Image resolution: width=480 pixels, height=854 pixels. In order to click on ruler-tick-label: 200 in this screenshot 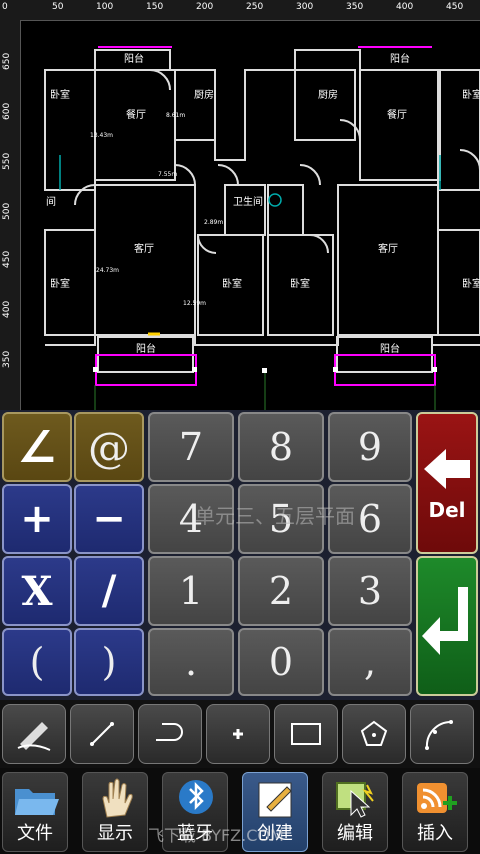, I will do `click(205, 7)`.